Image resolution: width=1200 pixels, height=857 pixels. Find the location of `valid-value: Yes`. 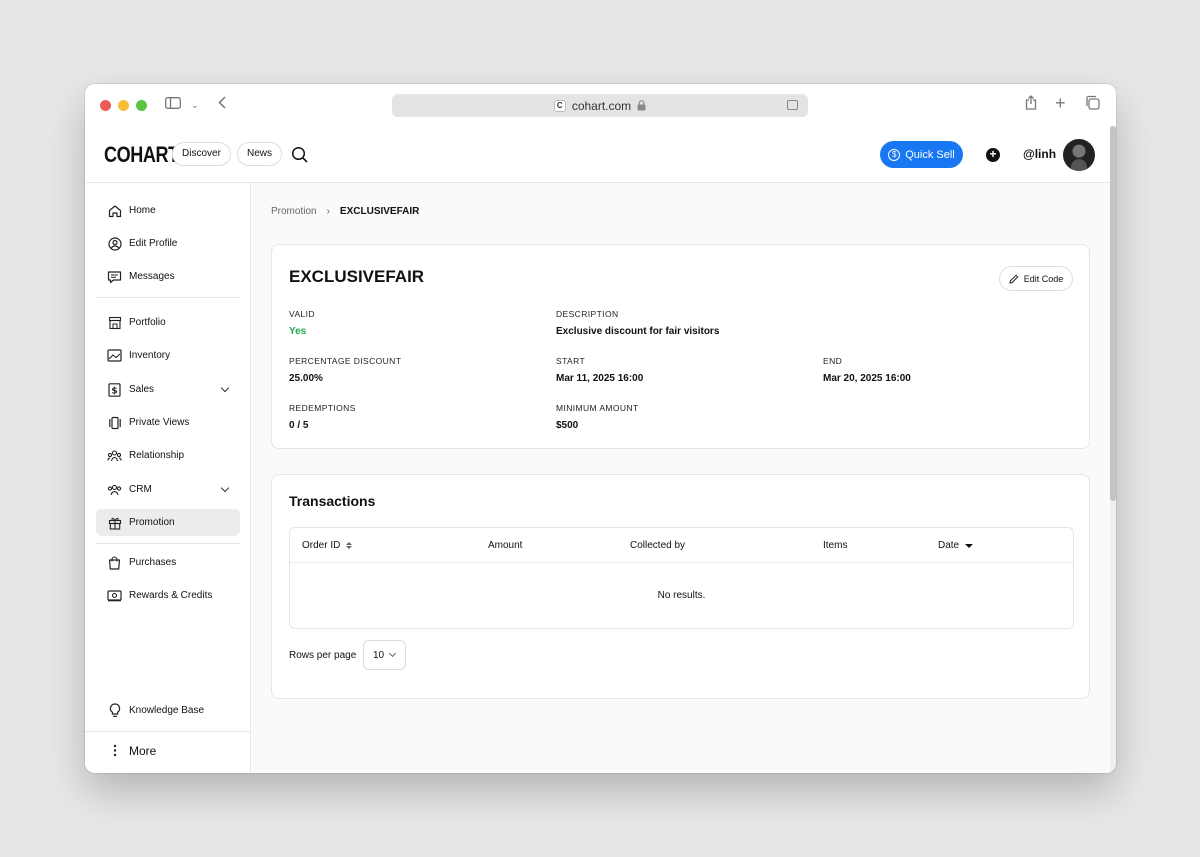

valid-value: Yes is located at coordinates (298, 331).